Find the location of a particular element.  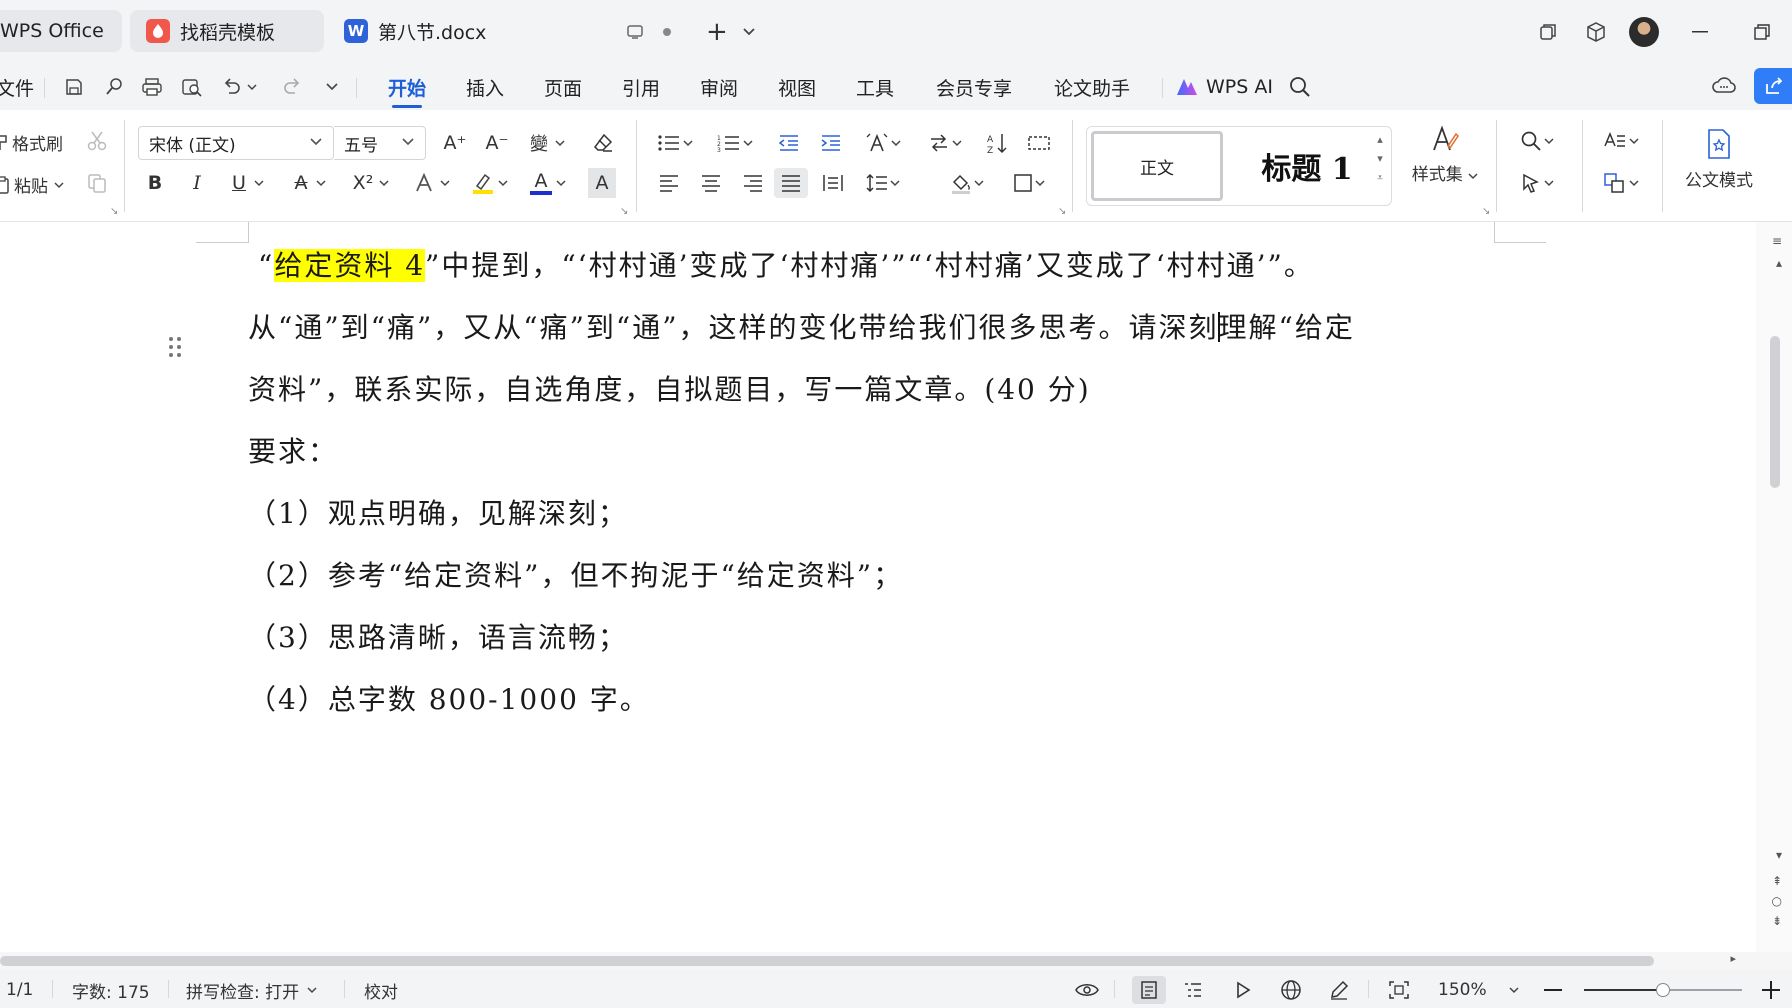

bold-button: B is located at coordinates (155, 183).